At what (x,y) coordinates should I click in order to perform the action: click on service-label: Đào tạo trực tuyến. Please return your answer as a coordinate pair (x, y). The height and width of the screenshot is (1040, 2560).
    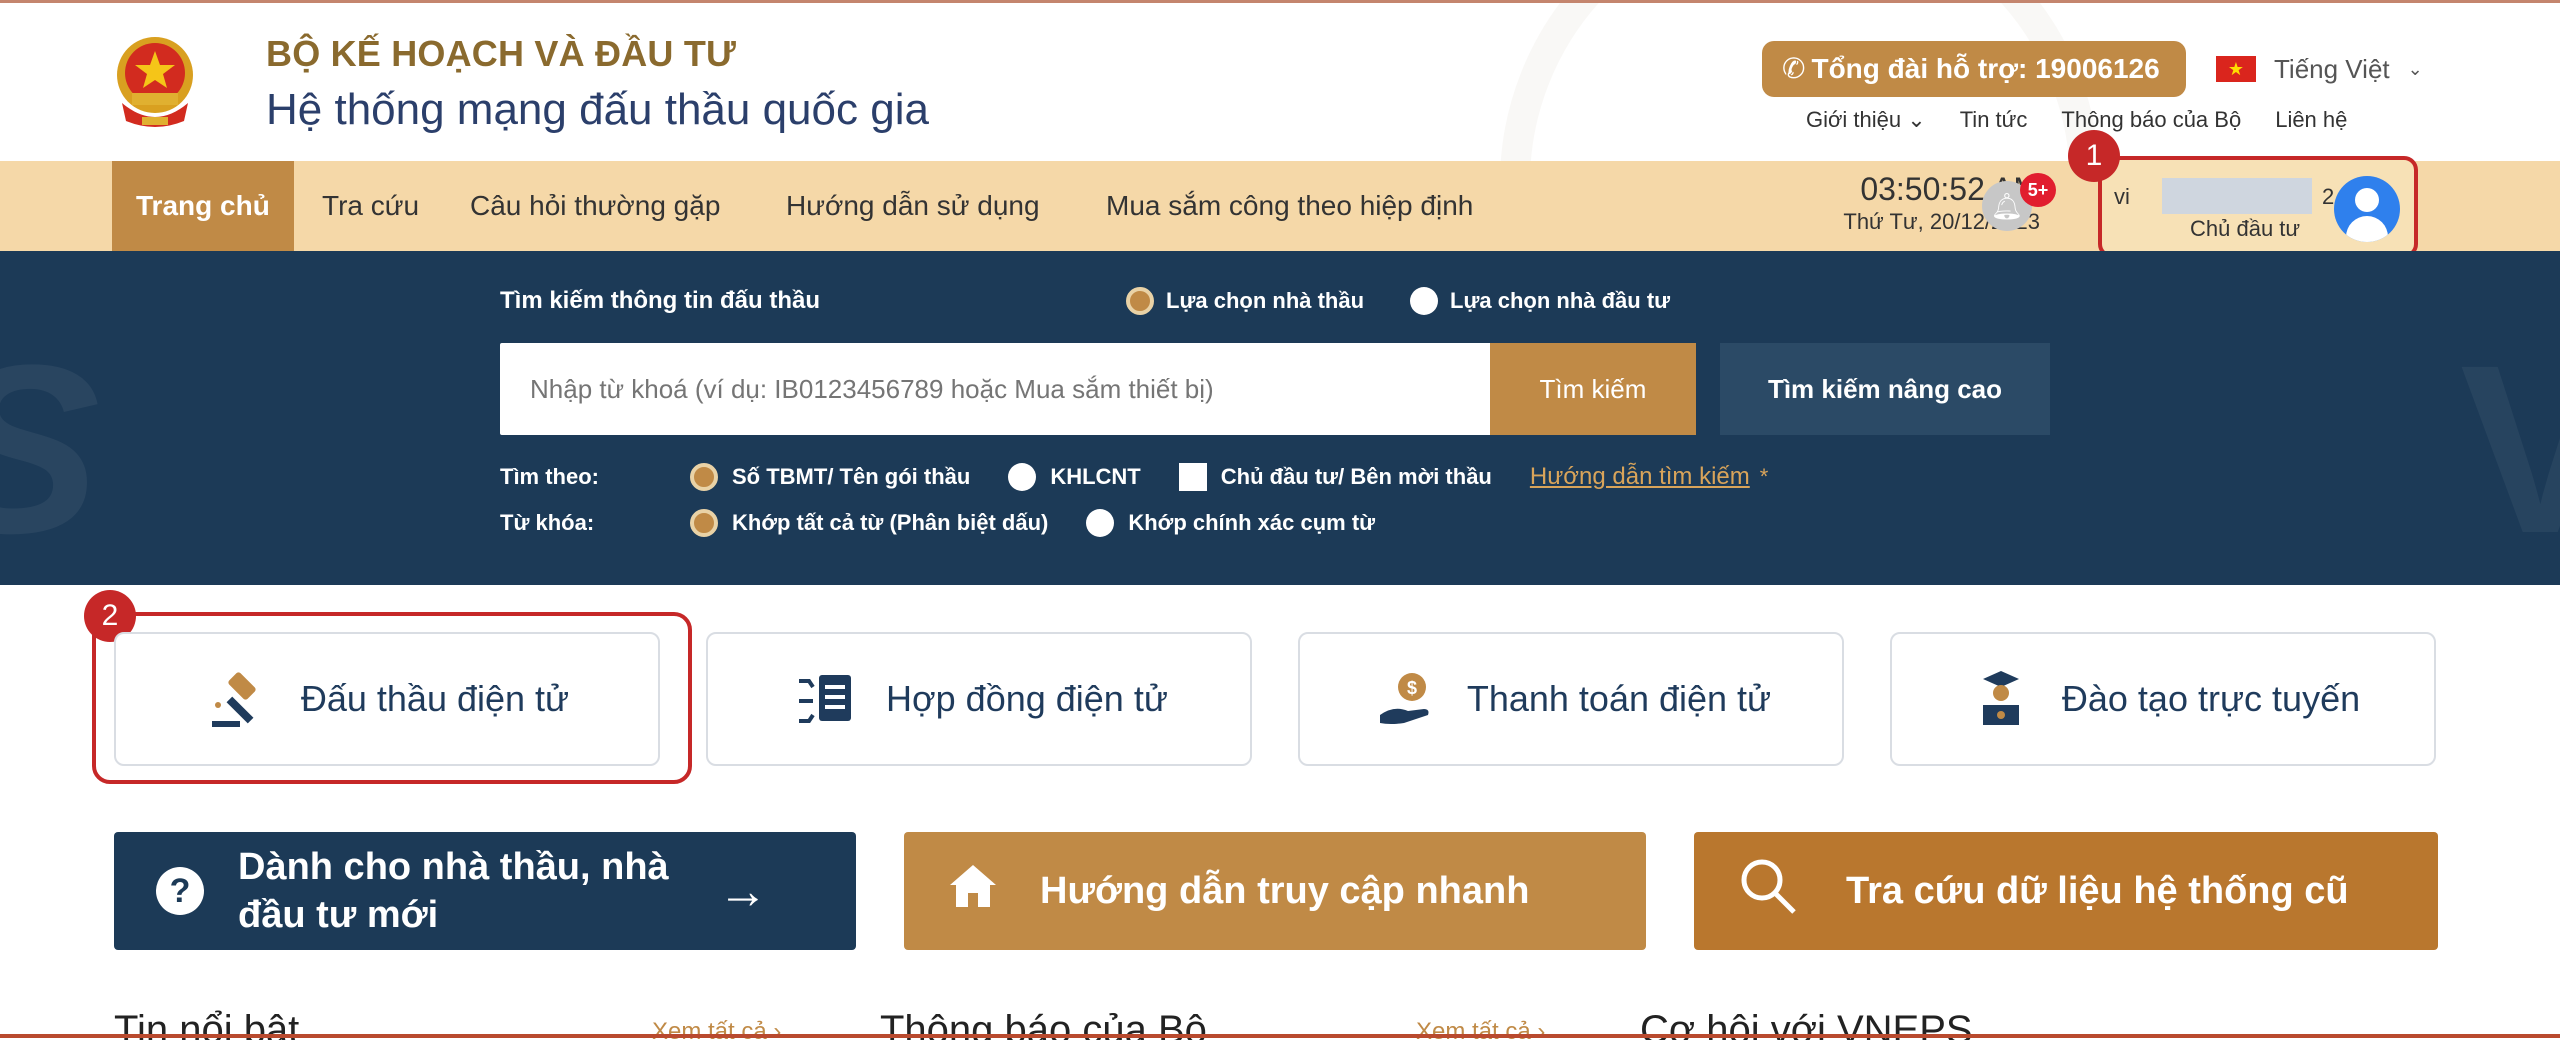
    Looking at the image, I should click on (2211, 698).